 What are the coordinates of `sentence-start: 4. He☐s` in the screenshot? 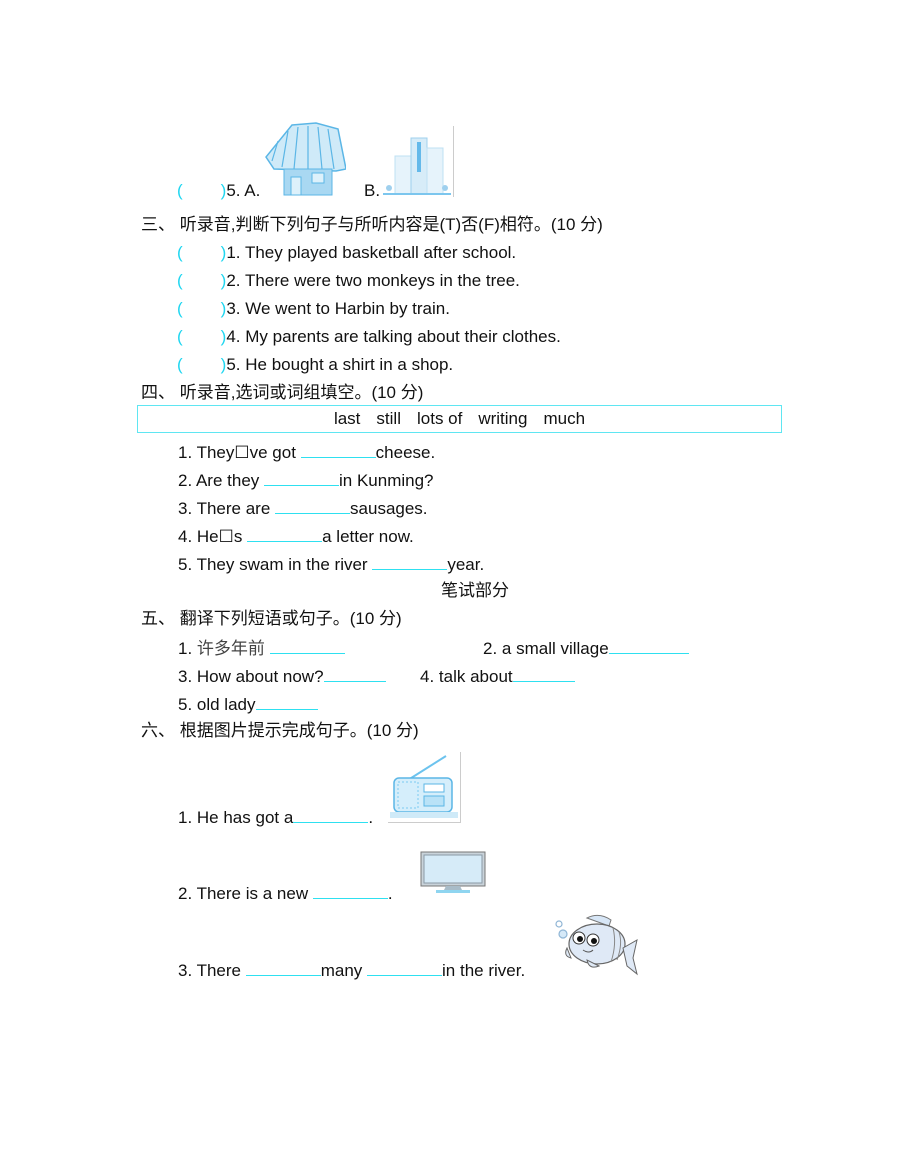 It's located at (213, 536).